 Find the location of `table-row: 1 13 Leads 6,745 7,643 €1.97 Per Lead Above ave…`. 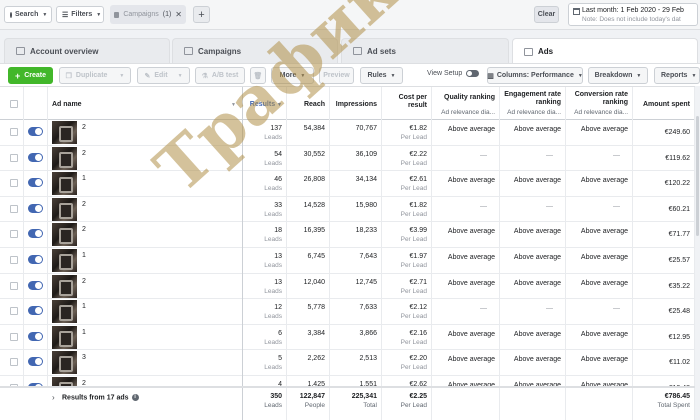

table-row: 1 13 Leads 6,745 7,643 €1.97 Per Lead Above ave… is located at coordinates (350, 261).